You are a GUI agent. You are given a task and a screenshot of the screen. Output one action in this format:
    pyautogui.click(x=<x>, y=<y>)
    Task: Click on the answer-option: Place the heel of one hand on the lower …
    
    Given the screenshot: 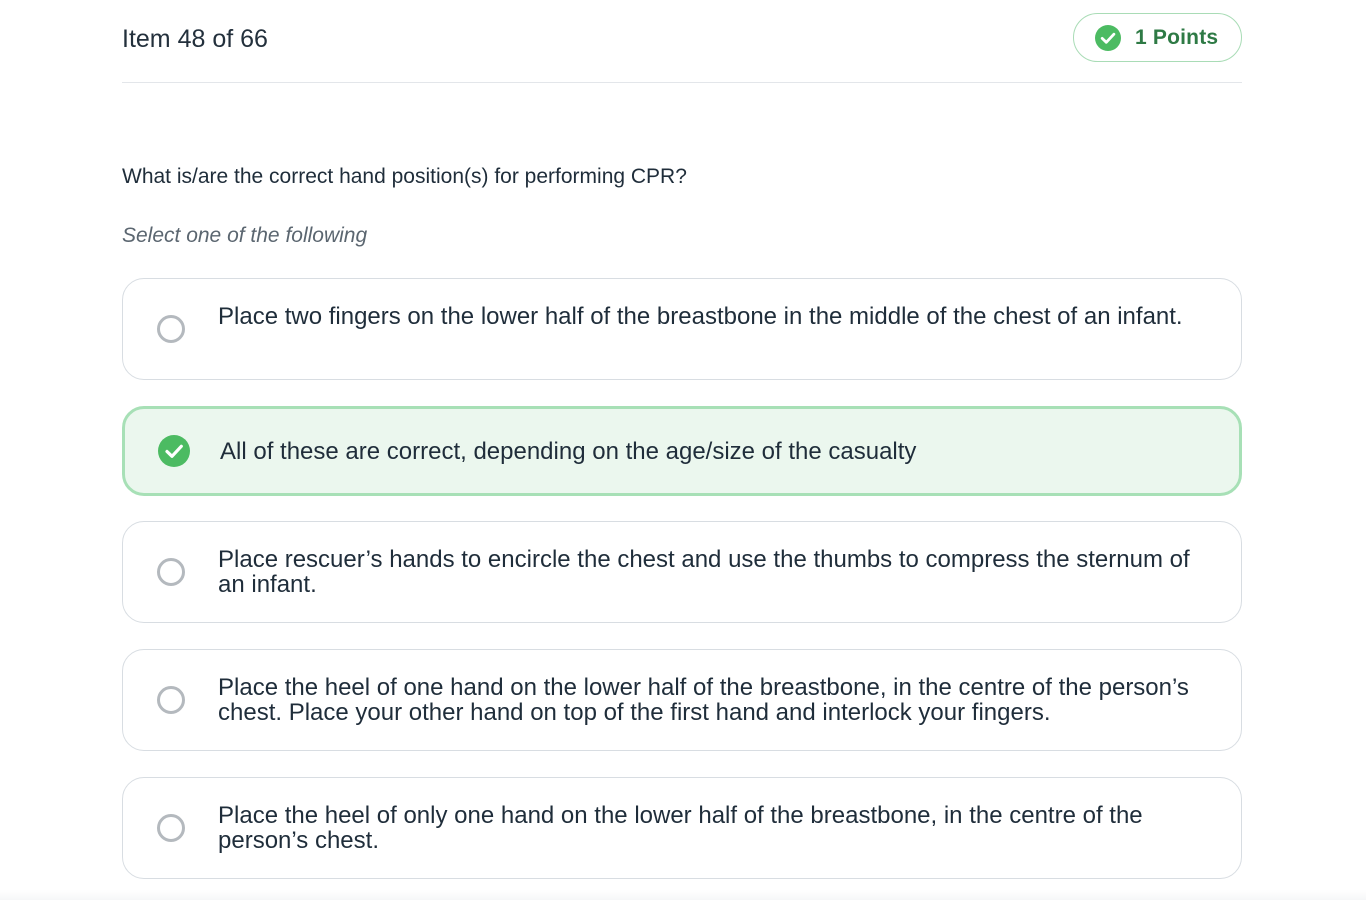 What is the action you would take?
    pyautogui.click(x=682, y=700)
    